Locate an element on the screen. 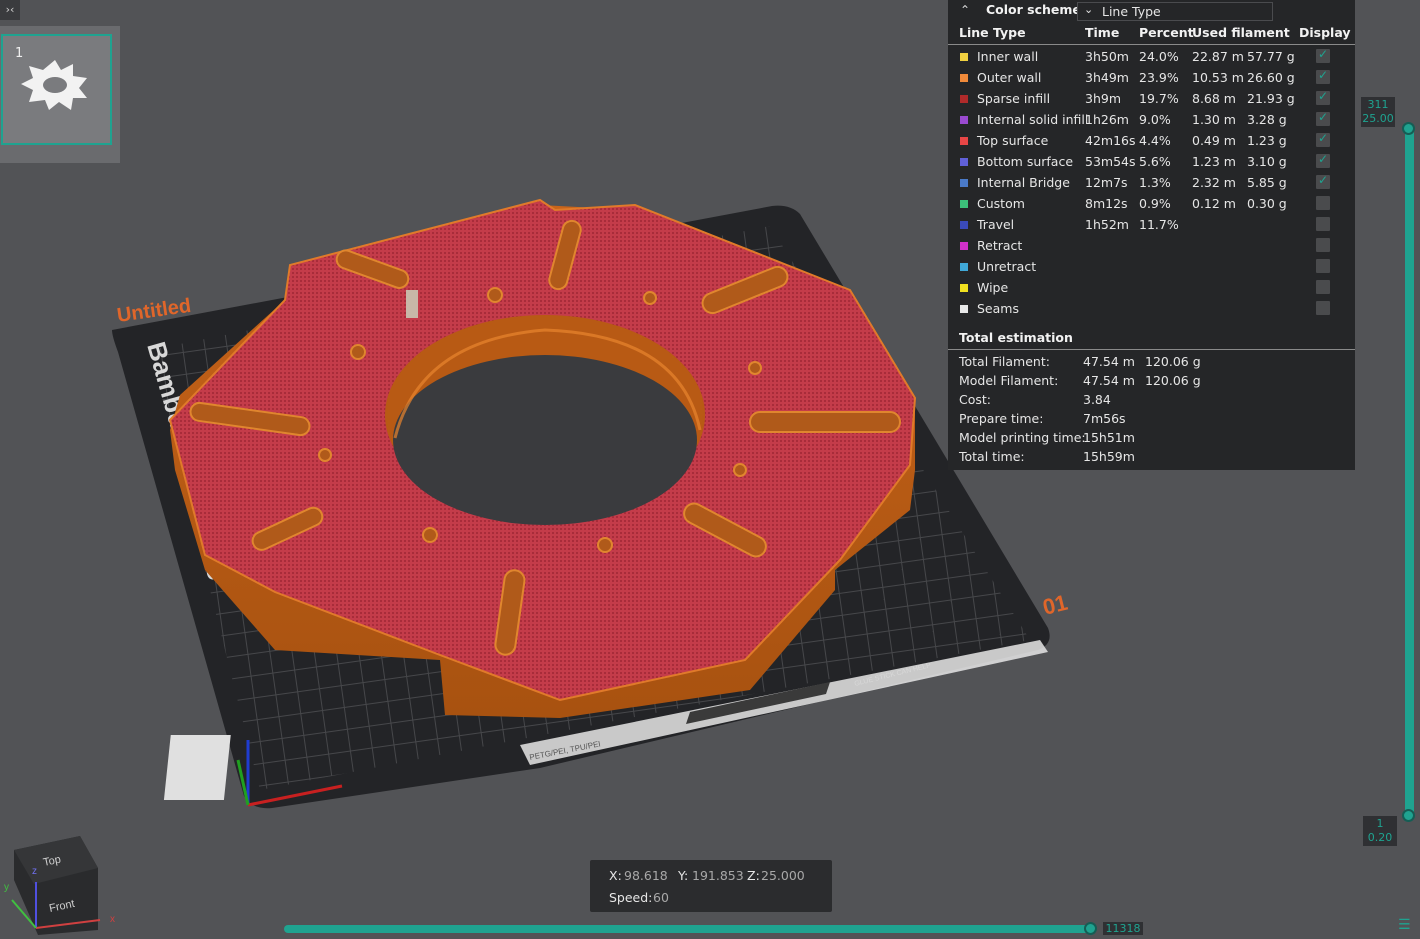  layer-slider-bottom-handle is located at coordinates (1408, 815).